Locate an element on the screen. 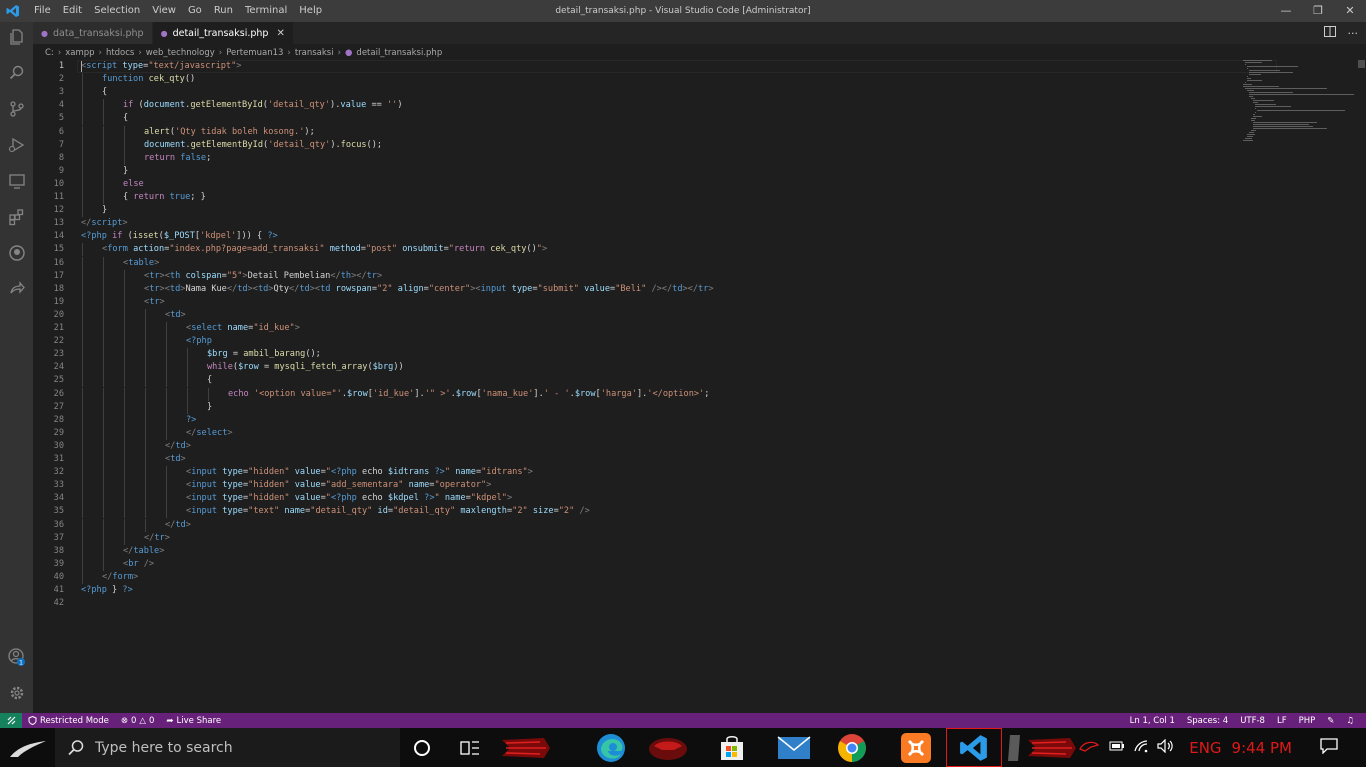  editor-scrollbar is located at coordinates (1361, 386).